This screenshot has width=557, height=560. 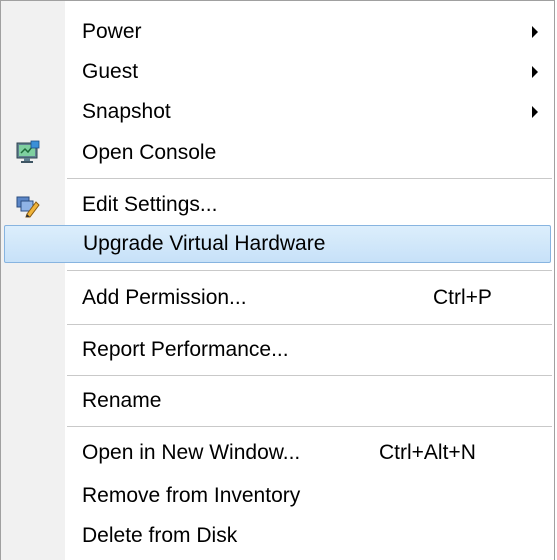 What do you see at coordinates (277, 536) in the screenshot?
I see `menu-item-delete-from-disk: Delete from Disk` at bounding box center [277, 536].